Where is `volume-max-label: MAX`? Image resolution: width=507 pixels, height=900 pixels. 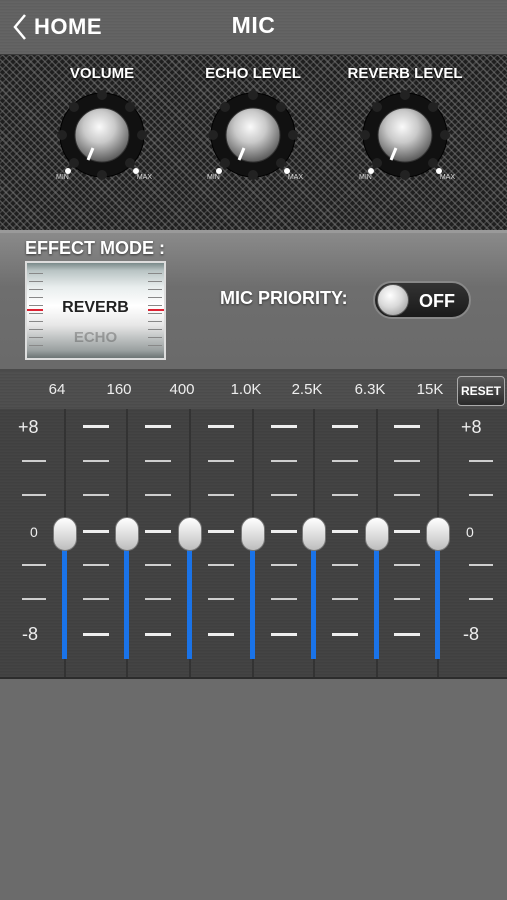
volume-max-label: MAX is located at coordinates (144, 177).